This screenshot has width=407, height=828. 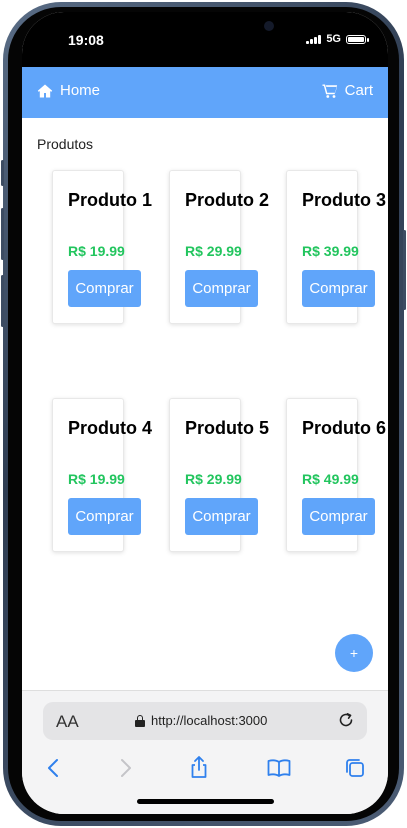 I want to click on forward-button, so click(x=125, y=768).